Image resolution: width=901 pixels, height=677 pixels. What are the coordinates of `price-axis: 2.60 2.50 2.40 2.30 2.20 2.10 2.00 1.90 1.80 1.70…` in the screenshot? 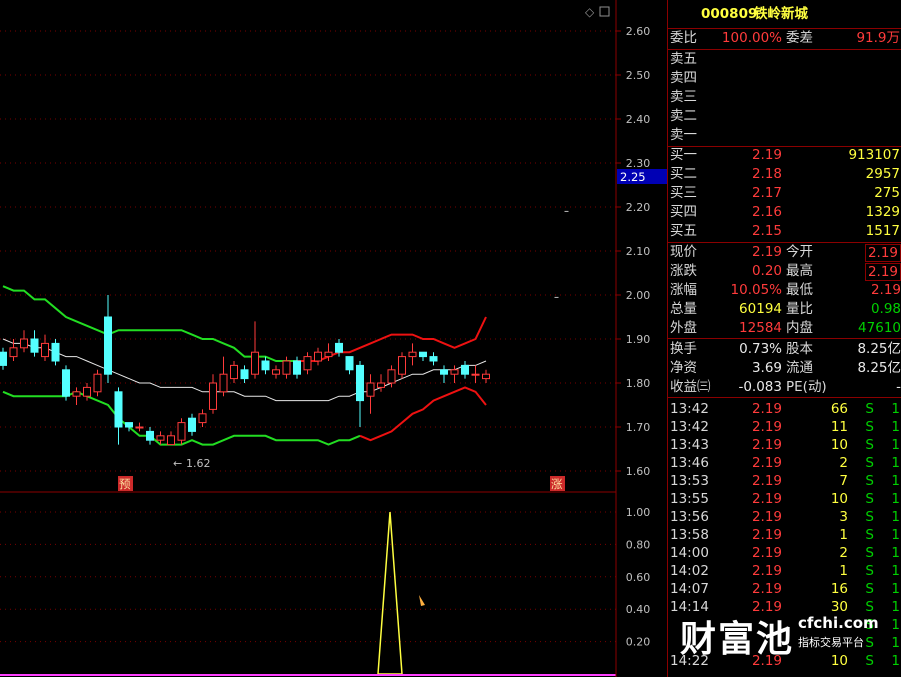 It's located at (633, 337).